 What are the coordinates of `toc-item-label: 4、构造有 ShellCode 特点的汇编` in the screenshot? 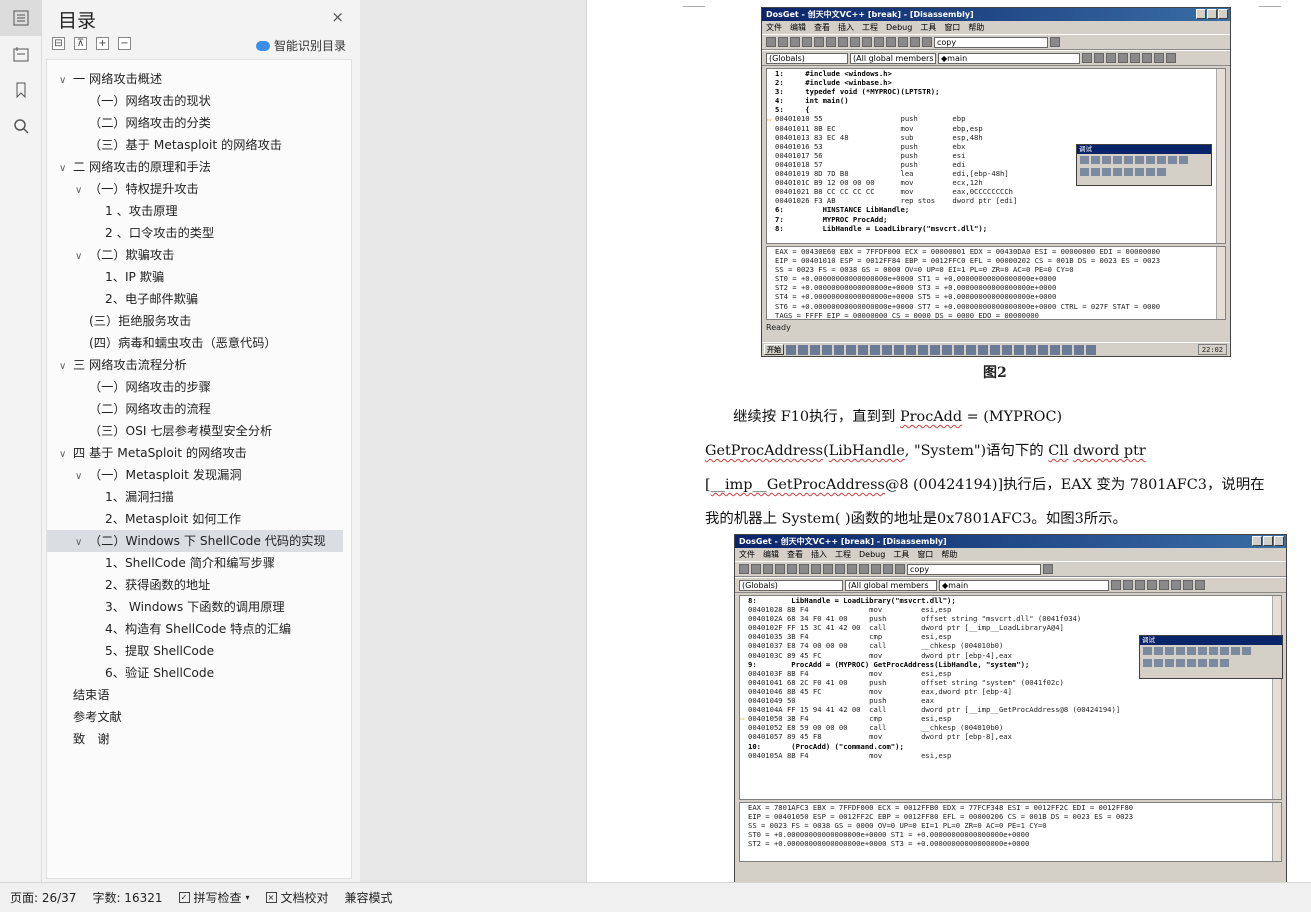 It's located at (198, 629).